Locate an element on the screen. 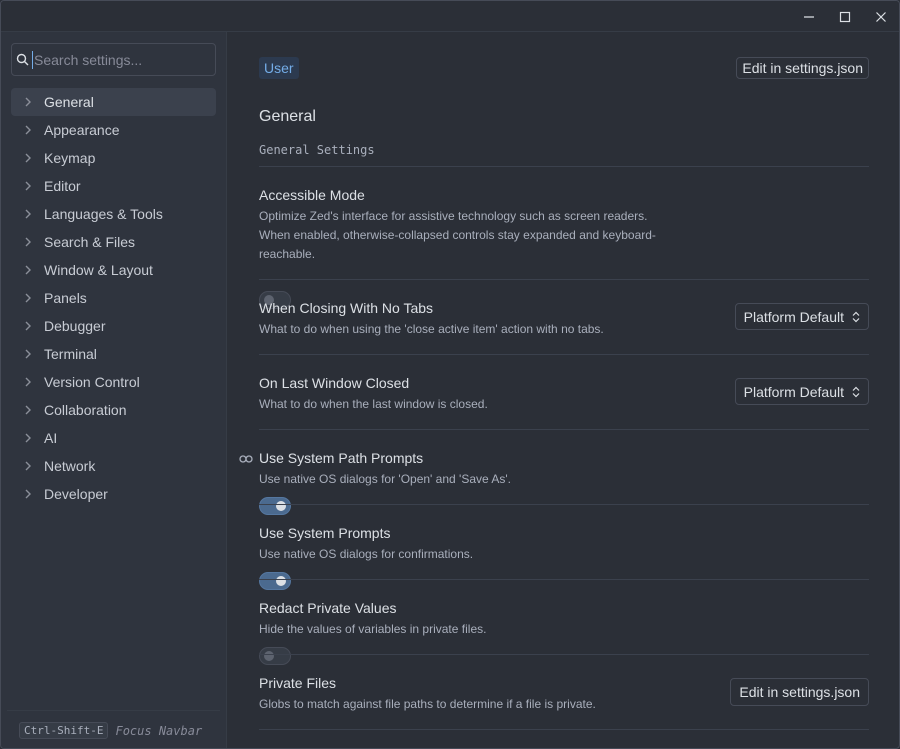 Image resolution: width=900 pixels, height=749 pixels. nav-item-network: Network is located at coordinates (113, 466).